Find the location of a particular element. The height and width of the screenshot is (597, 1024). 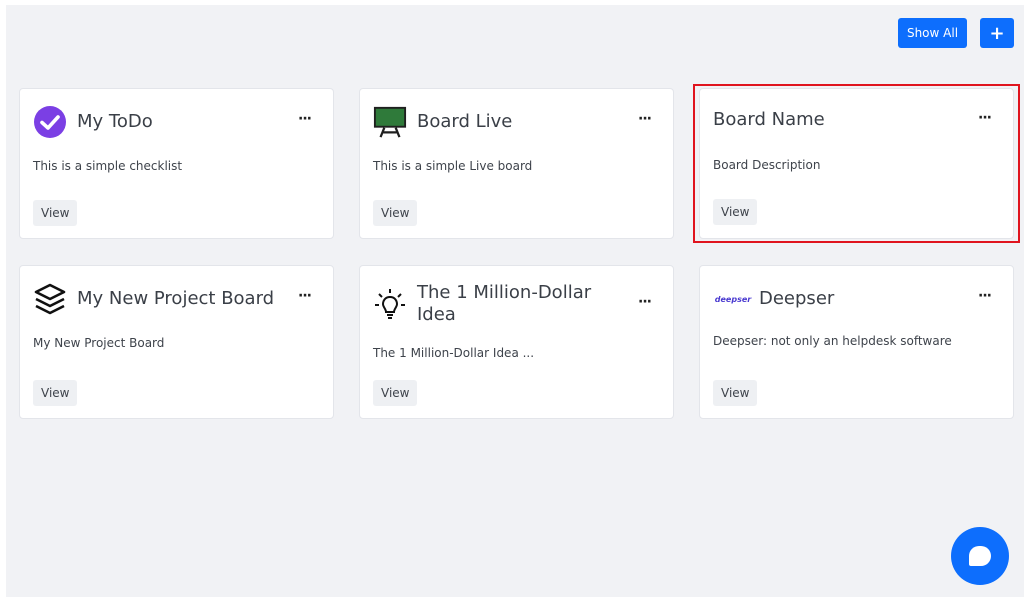

board-description: This is a simple checklist is located at coordinates (108, 166).